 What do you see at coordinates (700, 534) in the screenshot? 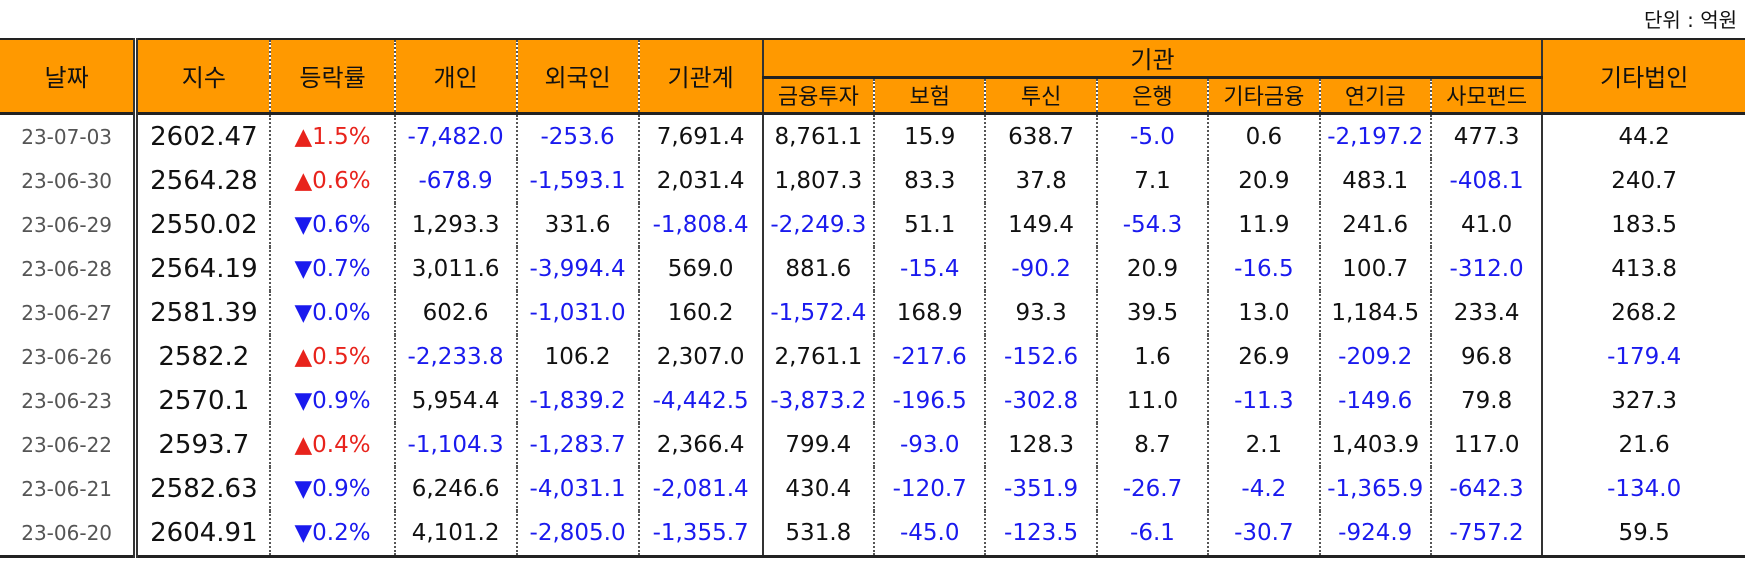
I see `cell-inst-total: -1,355.7` at bounding box center [700, 534].